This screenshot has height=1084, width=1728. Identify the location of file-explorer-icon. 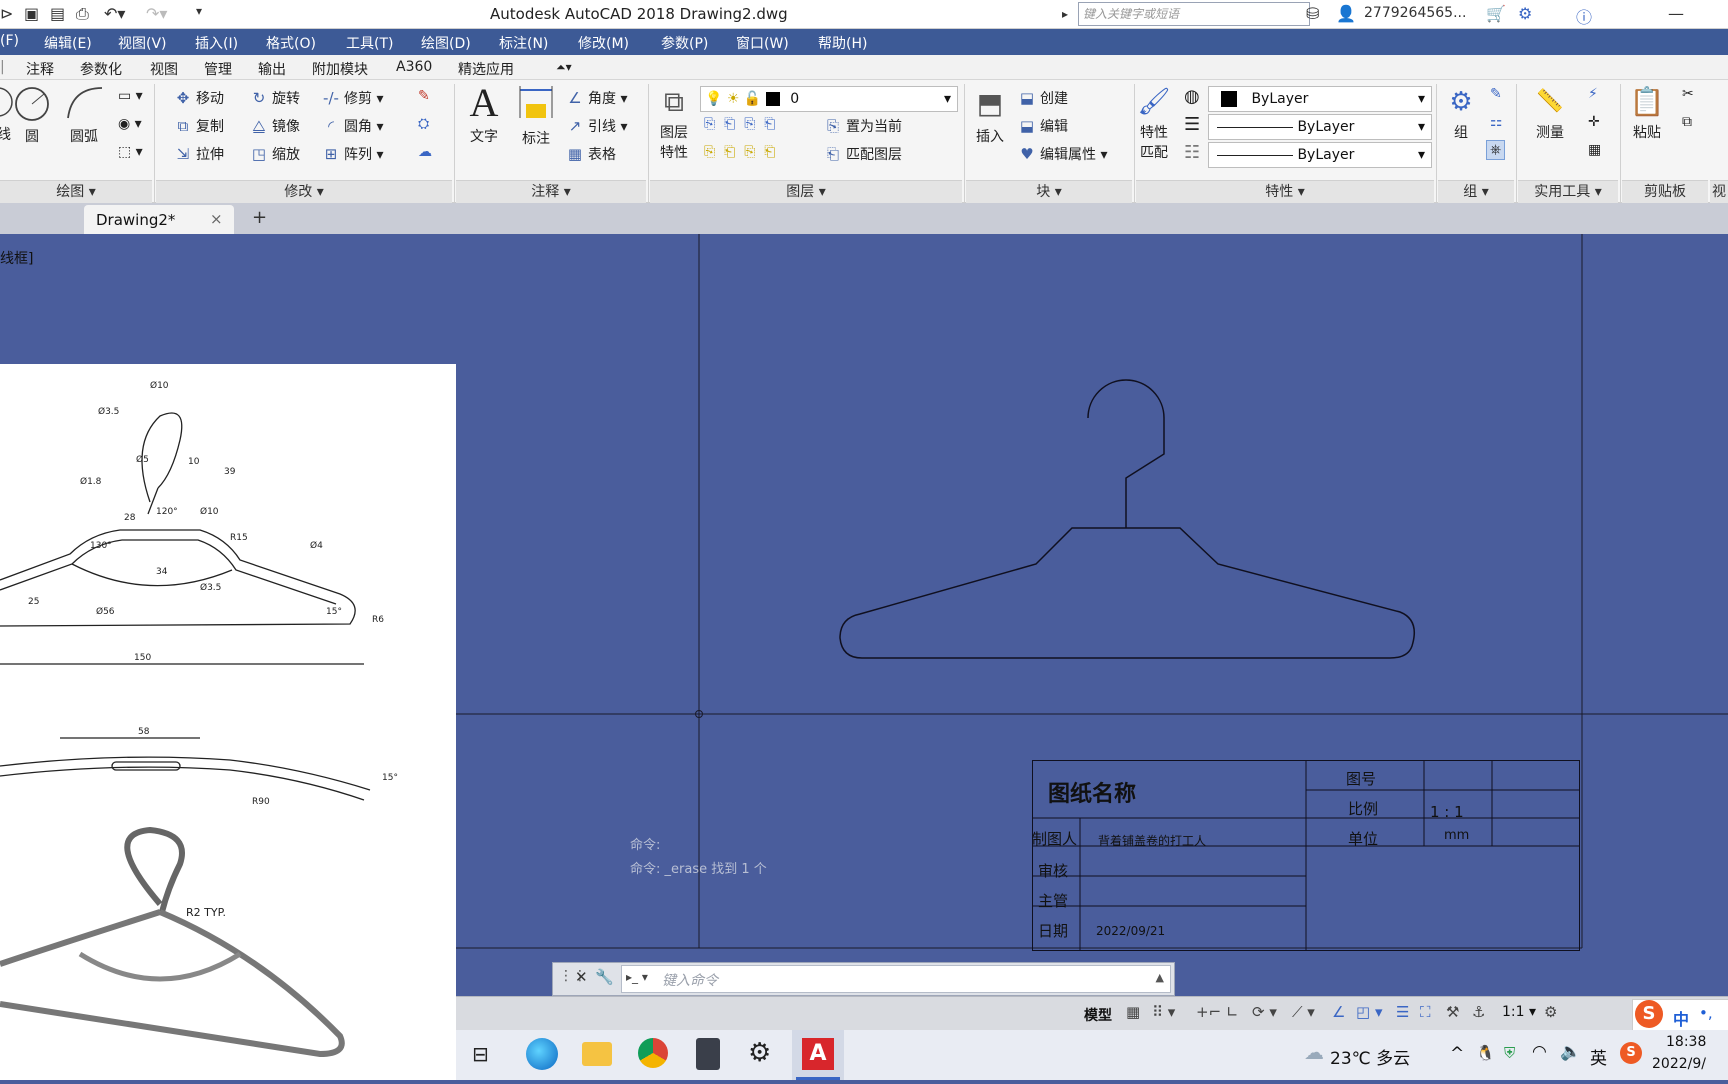
(597, 1054).